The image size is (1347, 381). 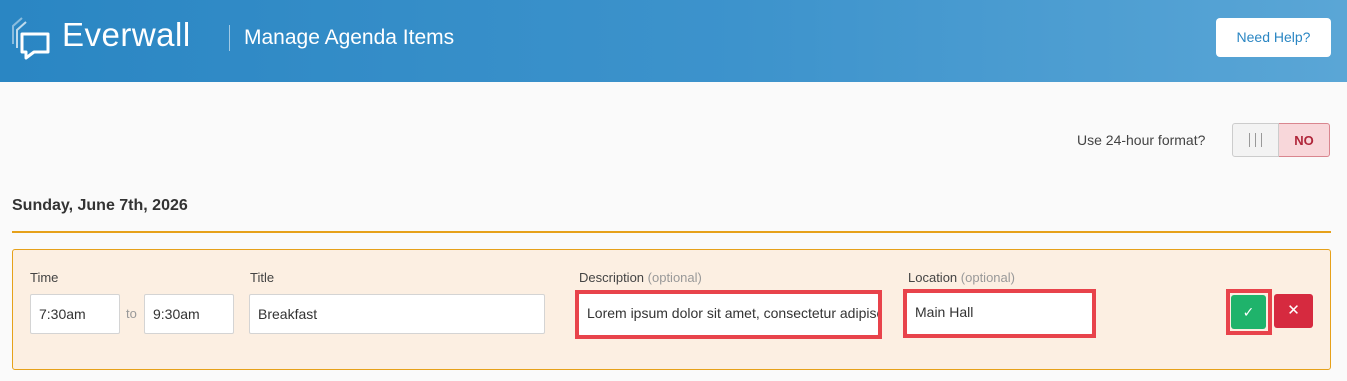 I want to click on day-heading: Sunday, June 7th, 2026, so click(x=100, y=205).